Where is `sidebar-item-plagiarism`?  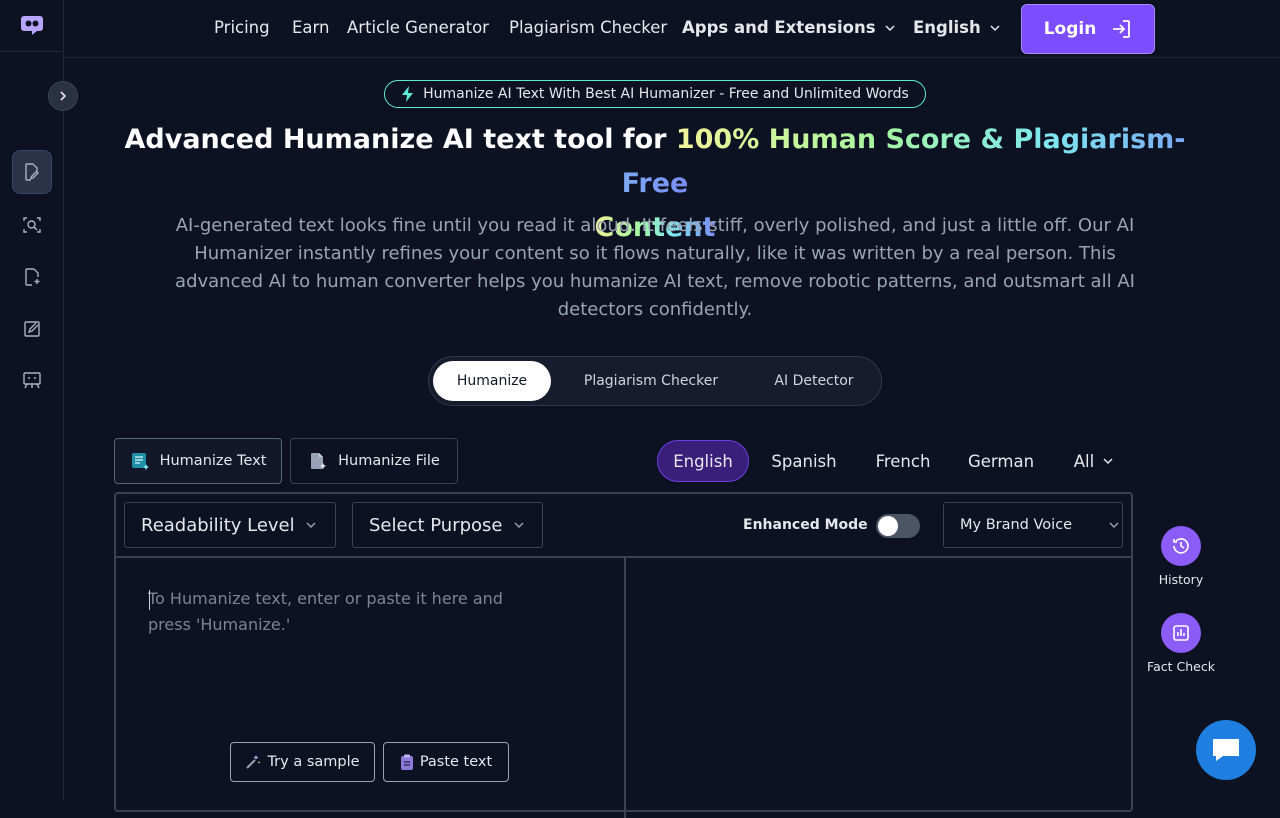 sidebar-item-plagiarism is located at coordinates (32, 277).